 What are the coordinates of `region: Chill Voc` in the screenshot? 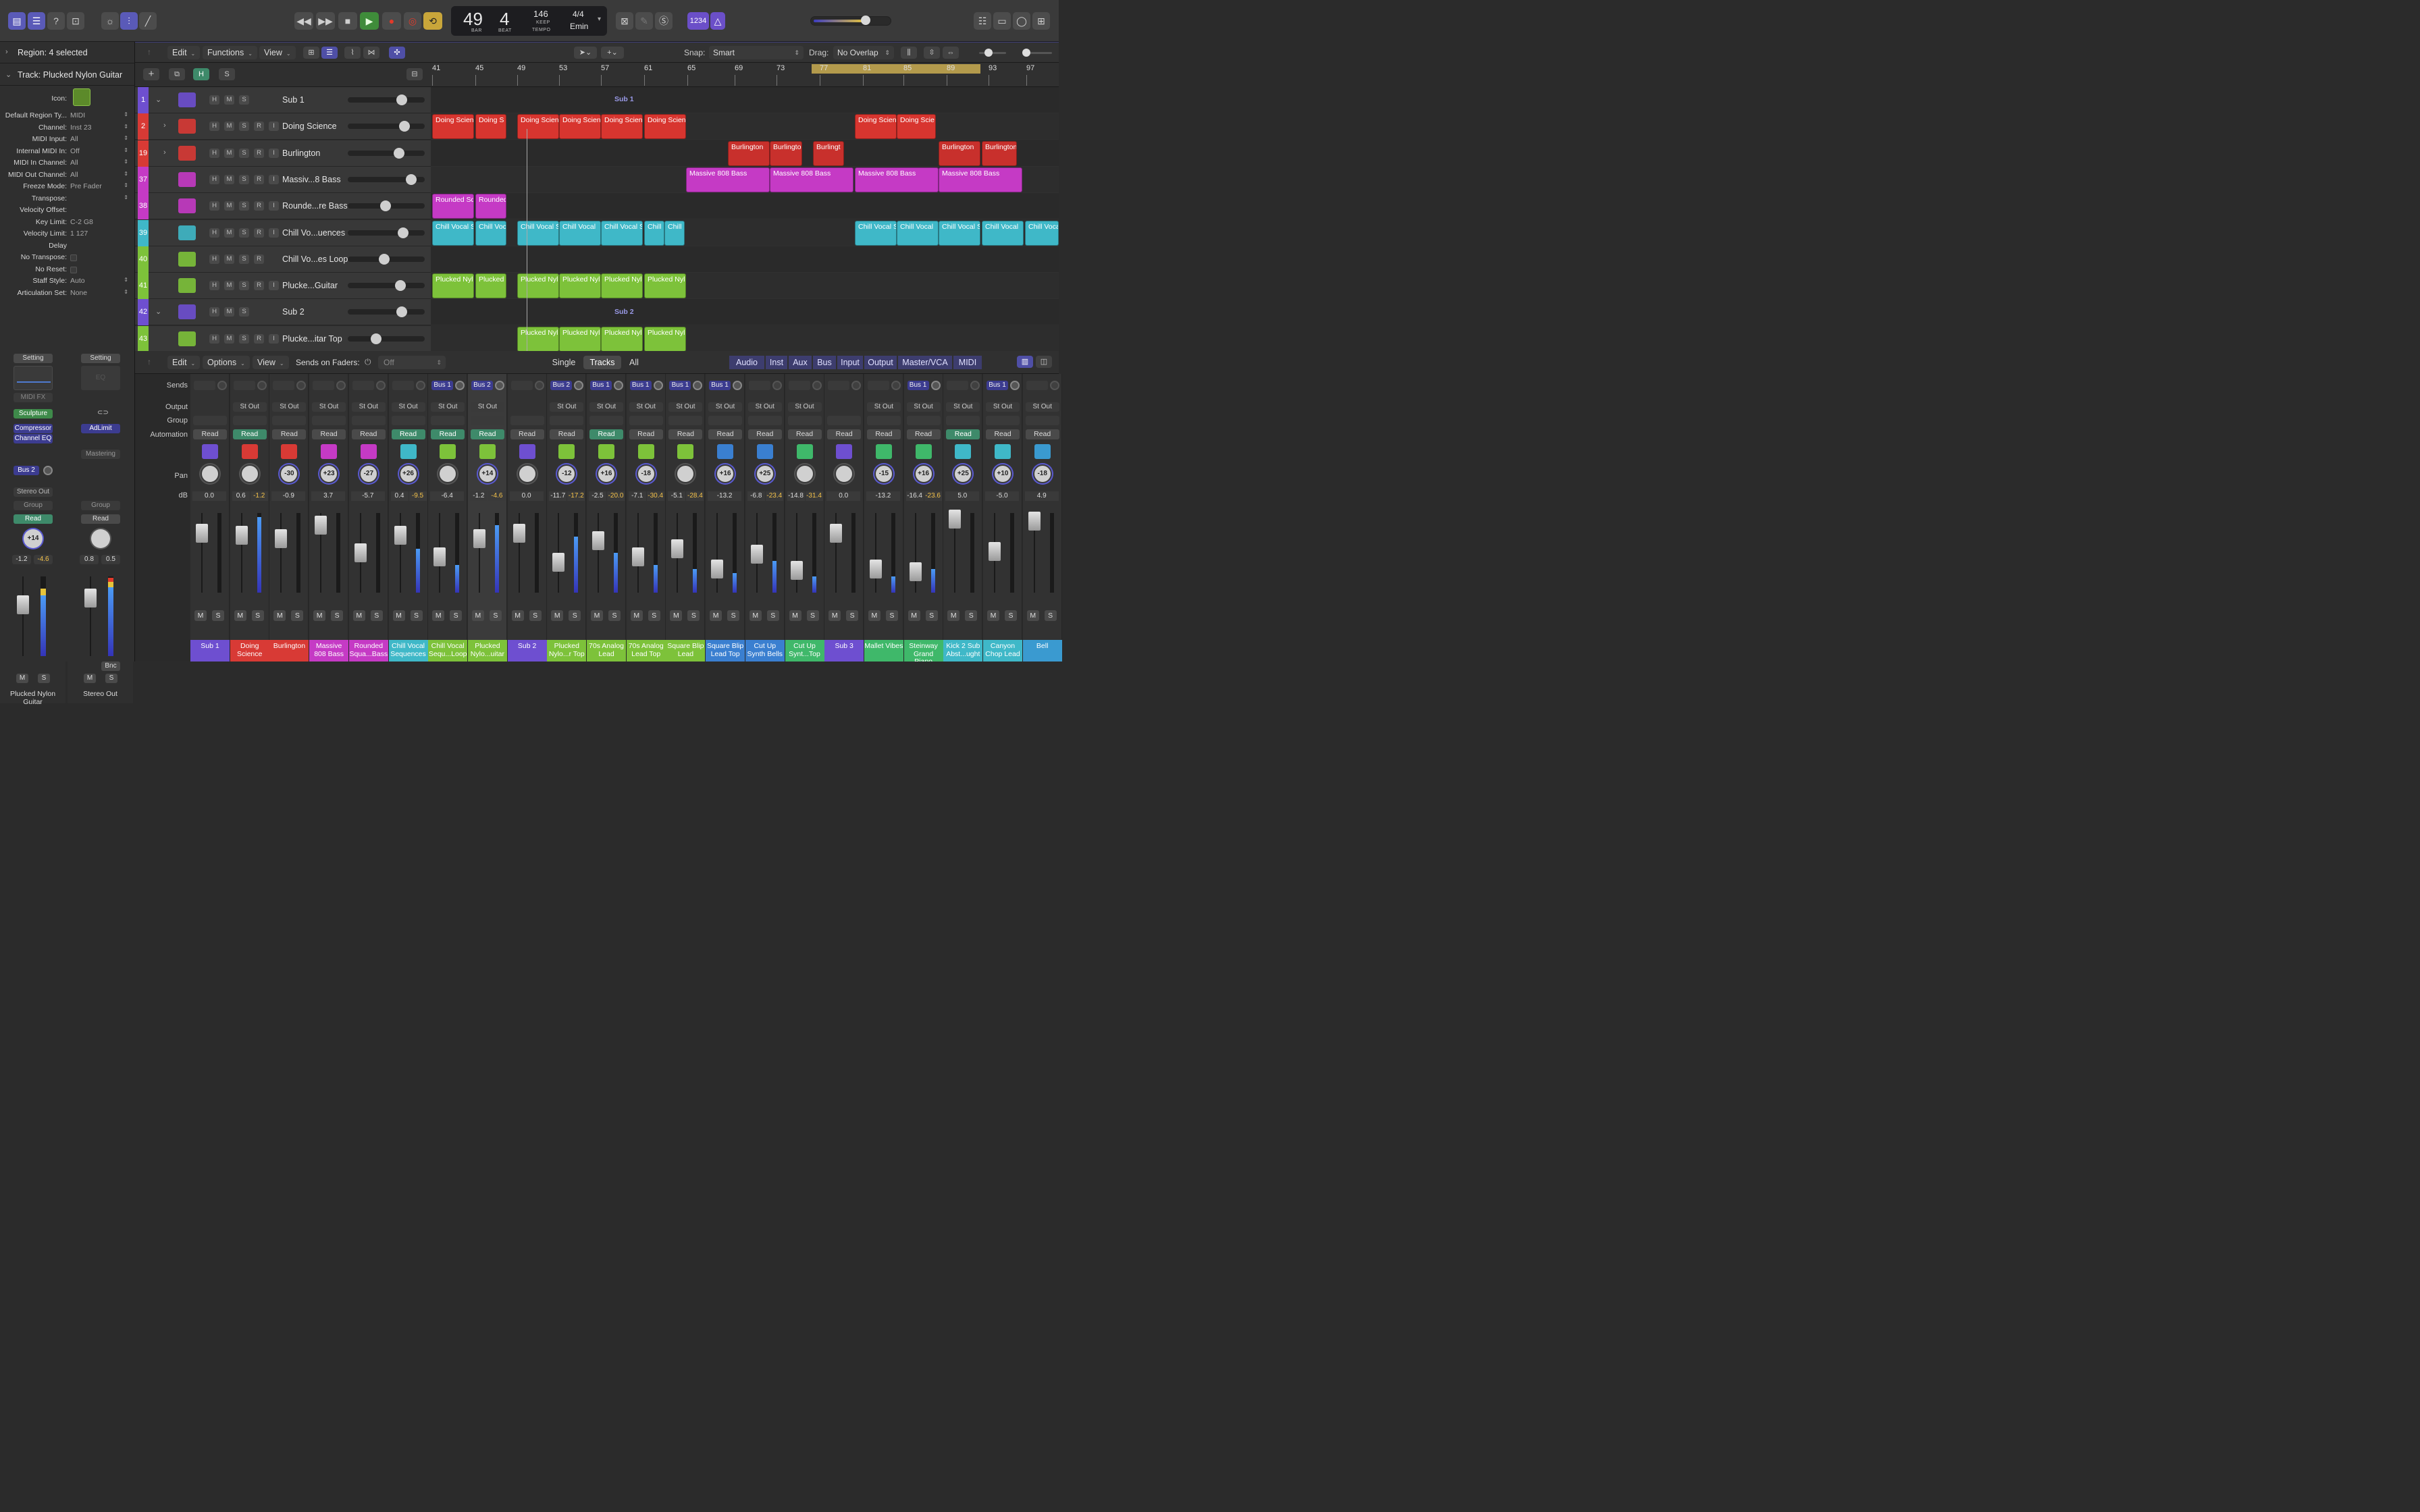 It's located at (490, 233).